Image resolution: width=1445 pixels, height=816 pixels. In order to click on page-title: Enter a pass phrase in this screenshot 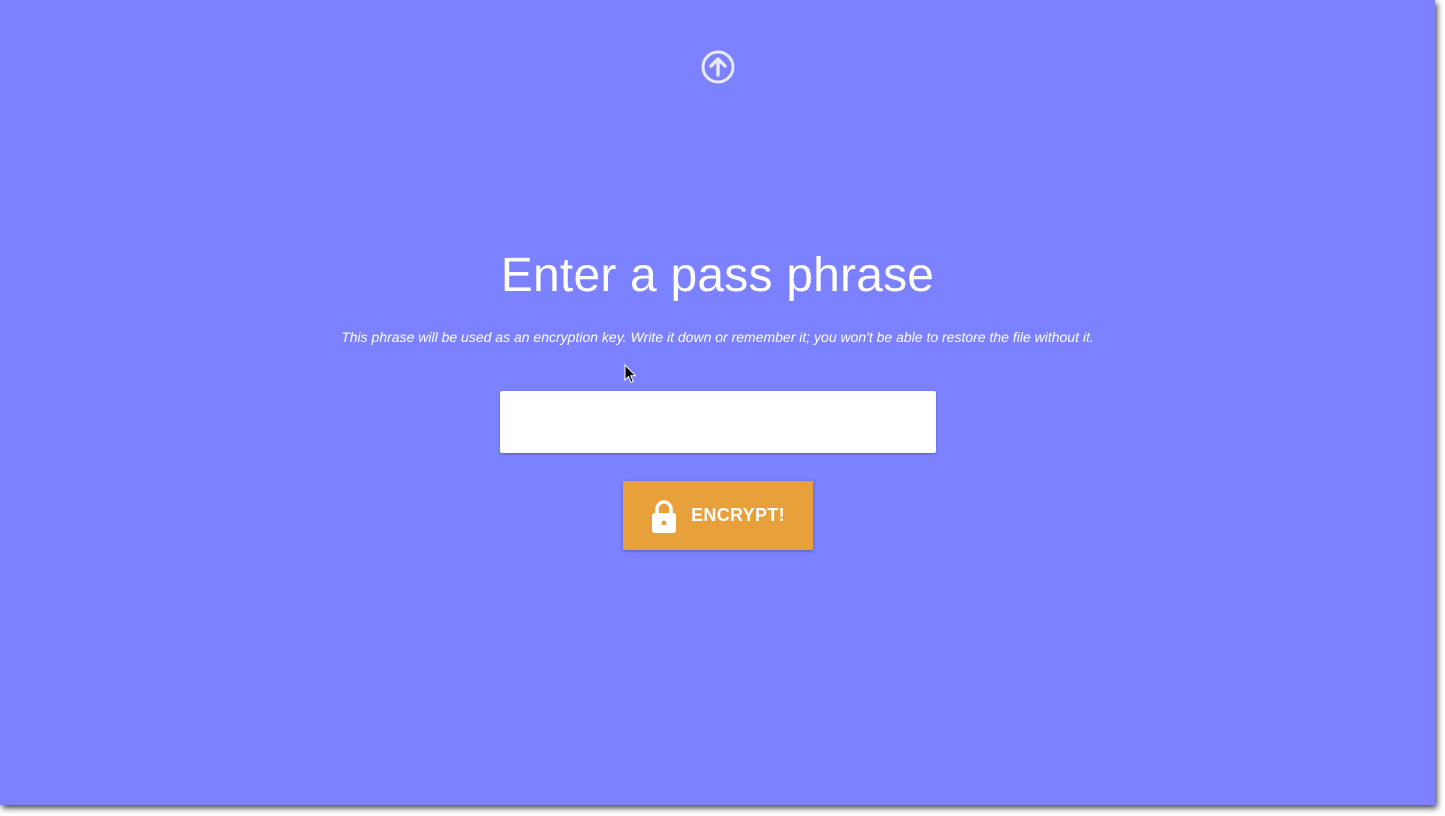, I will do `click(717, 275)`.